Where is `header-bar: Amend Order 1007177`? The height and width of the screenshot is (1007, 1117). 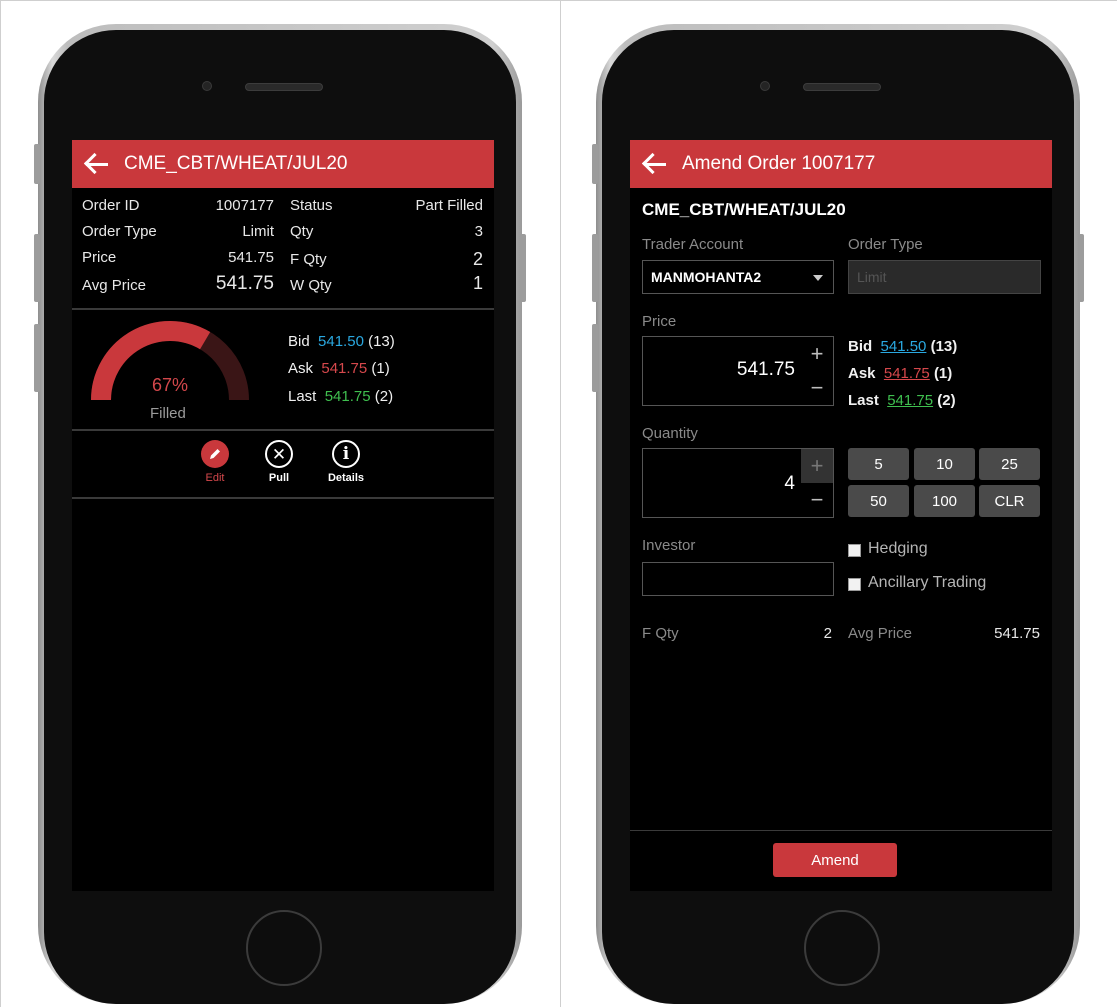
header-bar: Amend Order 1007177 is located at coordinates (841, 164).